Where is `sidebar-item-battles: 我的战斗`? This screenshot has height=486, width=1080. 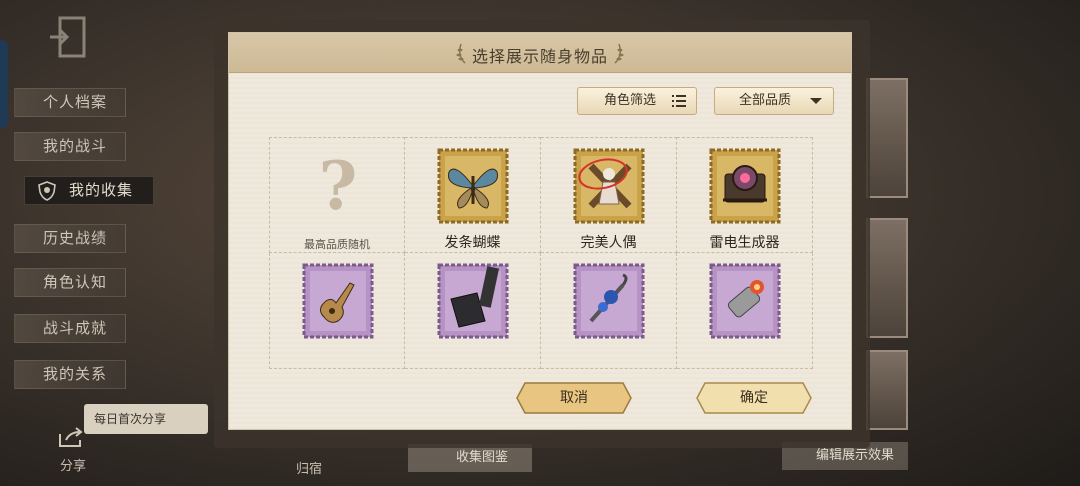
sidebar-item-battles: 我的战斗 is located at coordinates (70, 146).